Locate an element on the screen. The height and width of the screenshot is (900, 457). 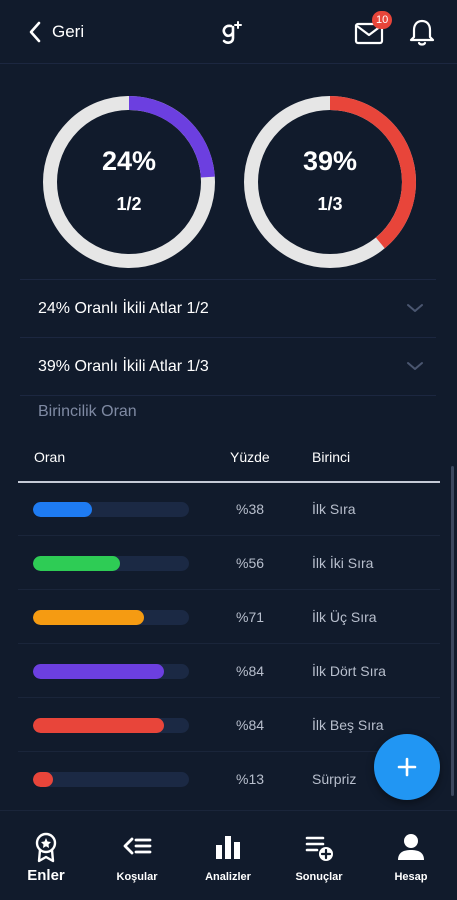
tab-label: Enler is located at coordinates (46, 875).